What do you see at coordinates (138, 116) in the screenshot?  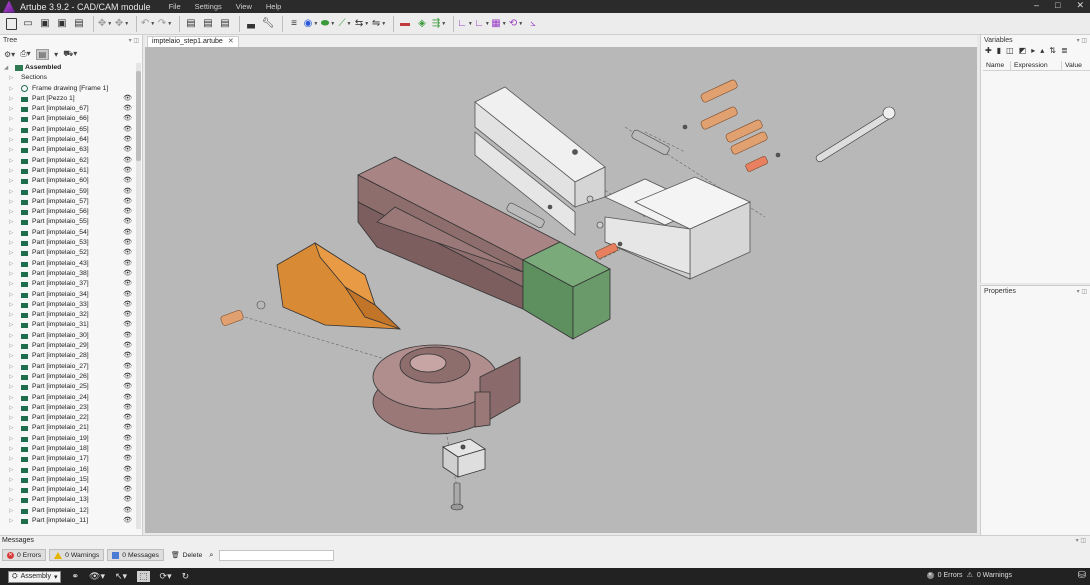 I see `scrollbar-thumb` at bounding box center [138, 116].